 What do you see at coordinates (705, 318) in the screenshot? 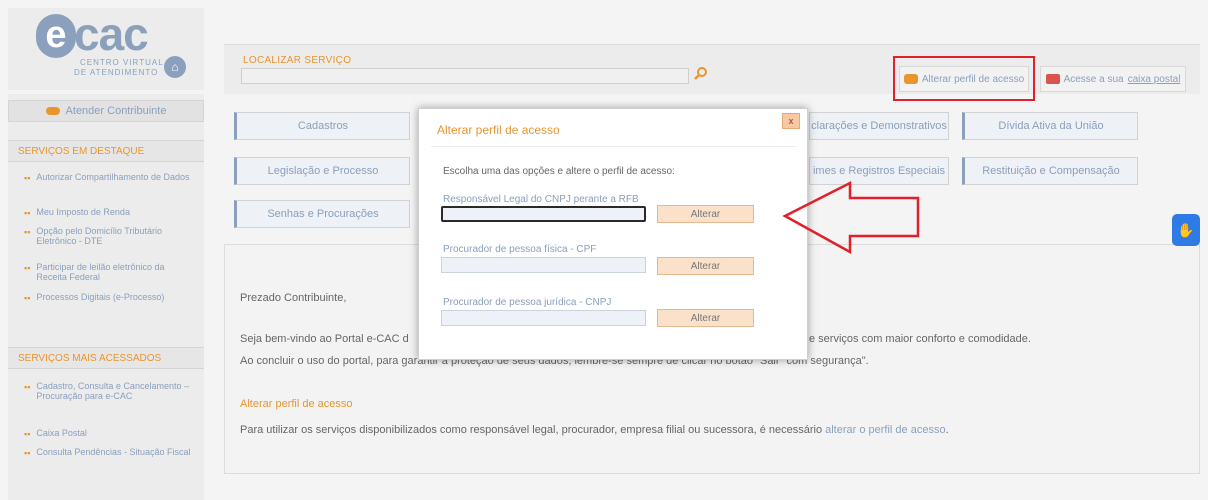
I see `alterar-procurador-pj-button: Alterar` at bounding box center [705, 318].